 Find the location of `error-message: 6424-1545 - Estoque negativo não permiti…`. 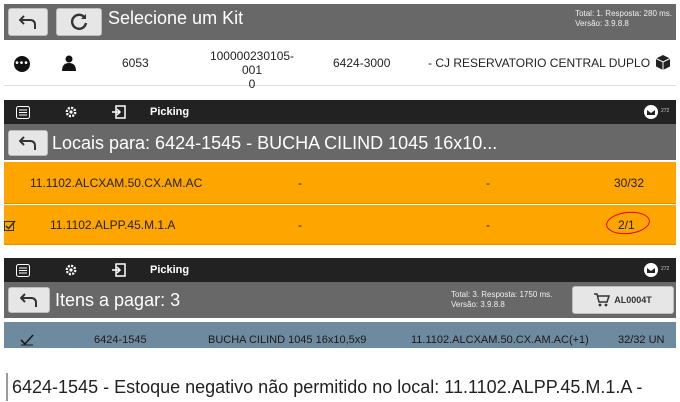

error-message: 6424-1545 - Estoque negativo não permiti… is located at coordinates (327, 387).